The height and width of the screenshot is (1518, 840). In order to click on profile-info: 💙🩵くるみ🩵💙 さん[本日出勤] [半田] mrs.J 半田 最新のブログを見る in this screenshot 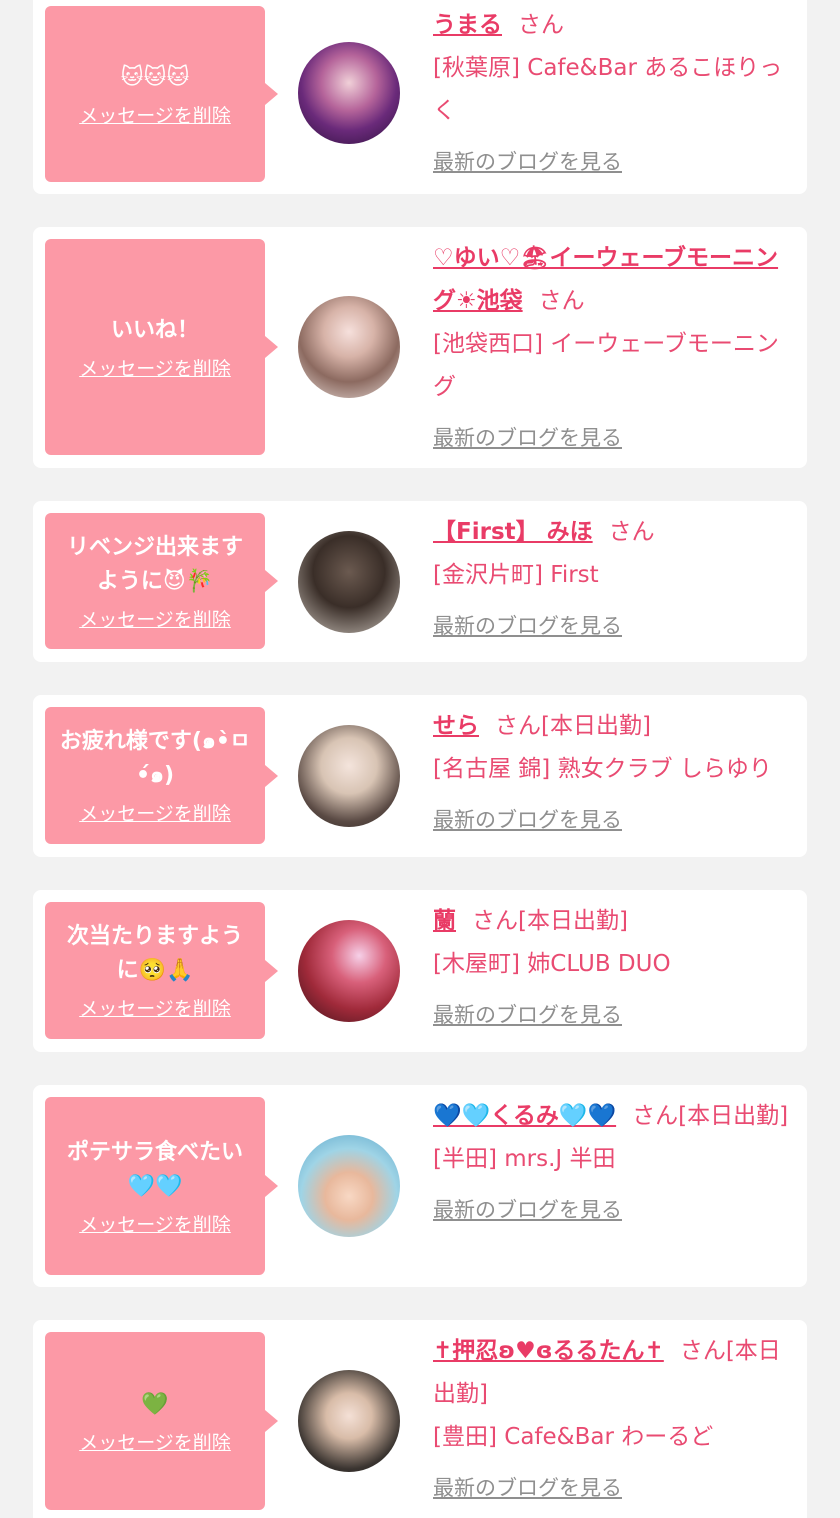, I will do `click(614, 1163)`.